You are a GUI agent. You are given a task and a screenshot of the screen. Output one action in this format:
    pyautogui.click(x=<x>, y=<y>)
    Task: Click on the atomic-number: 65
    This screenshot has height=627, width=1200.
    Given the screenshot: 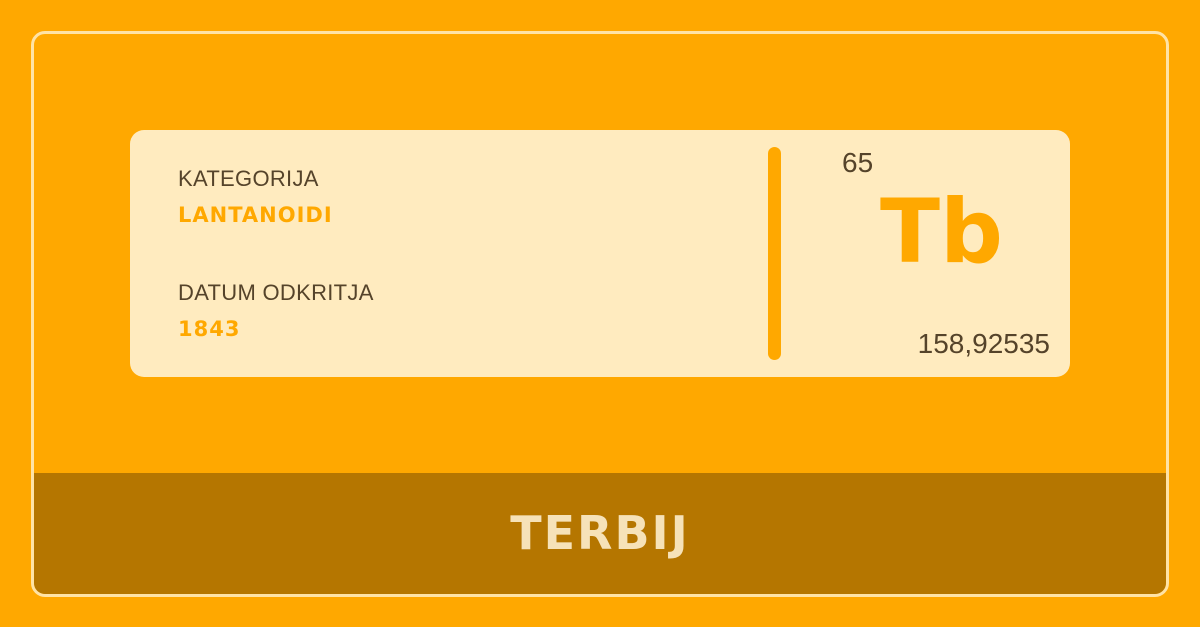 What is the action you would take?
    pyautogui.click(x=858, y=162)
    